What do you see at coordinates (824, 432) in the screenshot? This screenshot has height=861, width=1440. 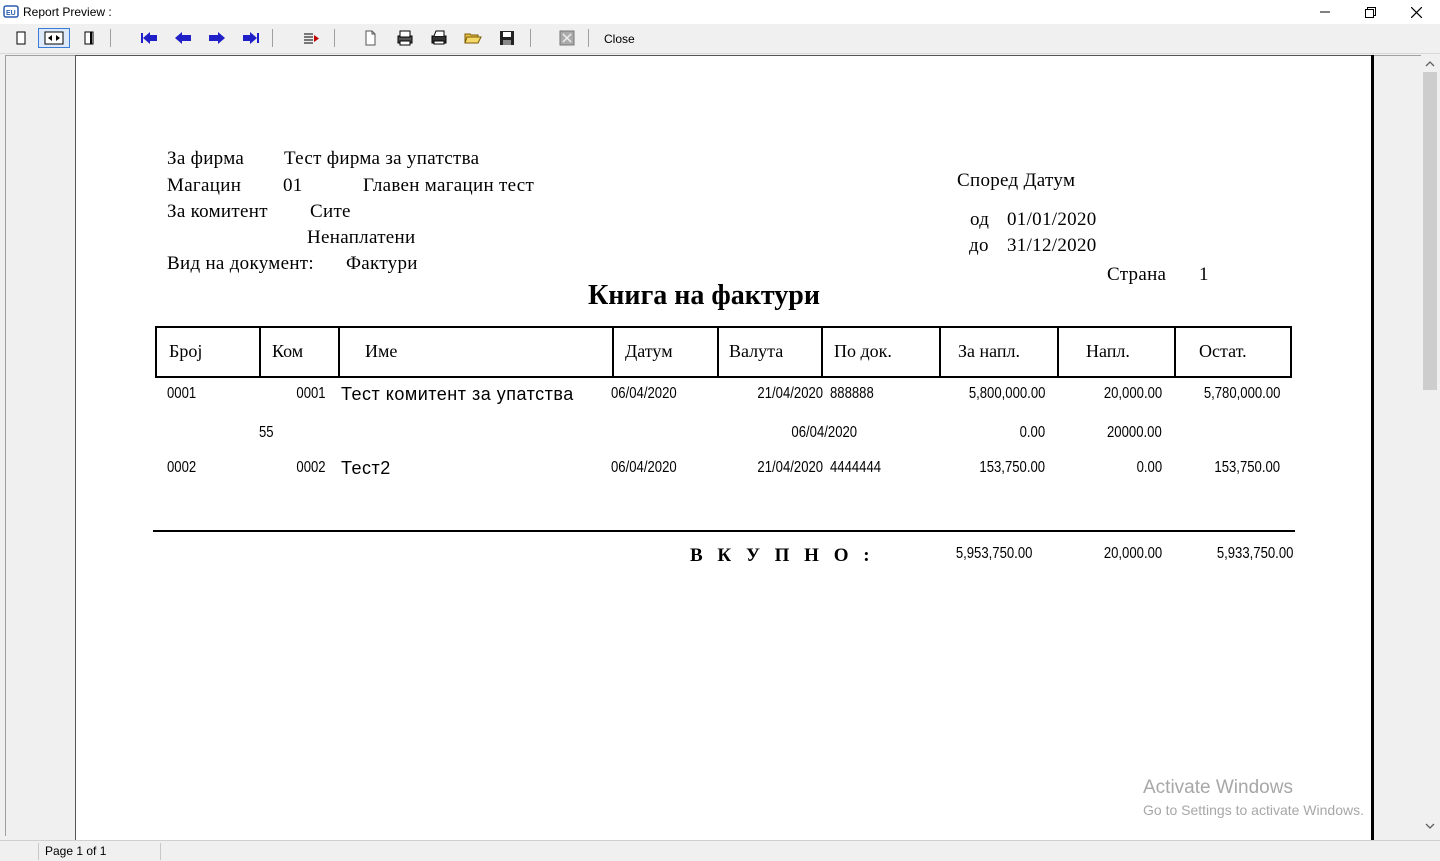 I see `cell-sub-date: 06/04/2020` at bounding box center [824, 432].